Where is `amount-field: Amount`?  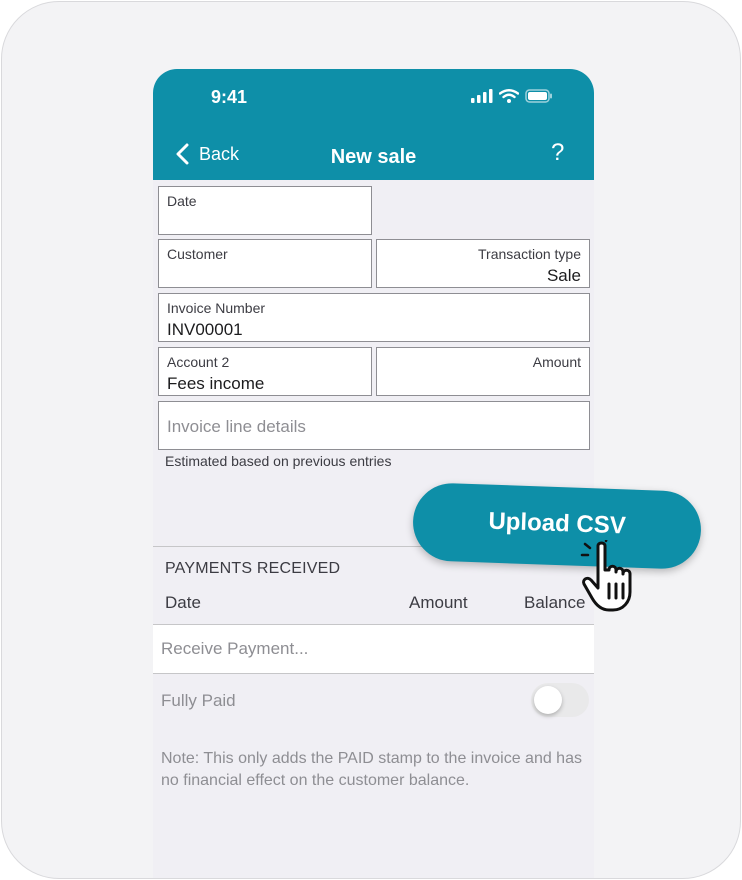 amount-field: Amount is located at coordinates (483, 371).